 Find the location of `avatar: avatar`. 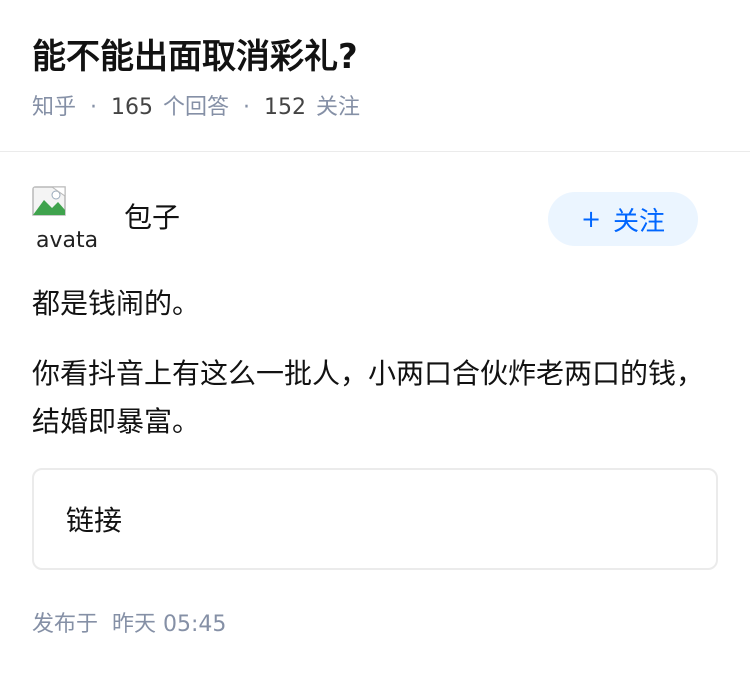

avatar: avatar is located at coordinates (66, 220).